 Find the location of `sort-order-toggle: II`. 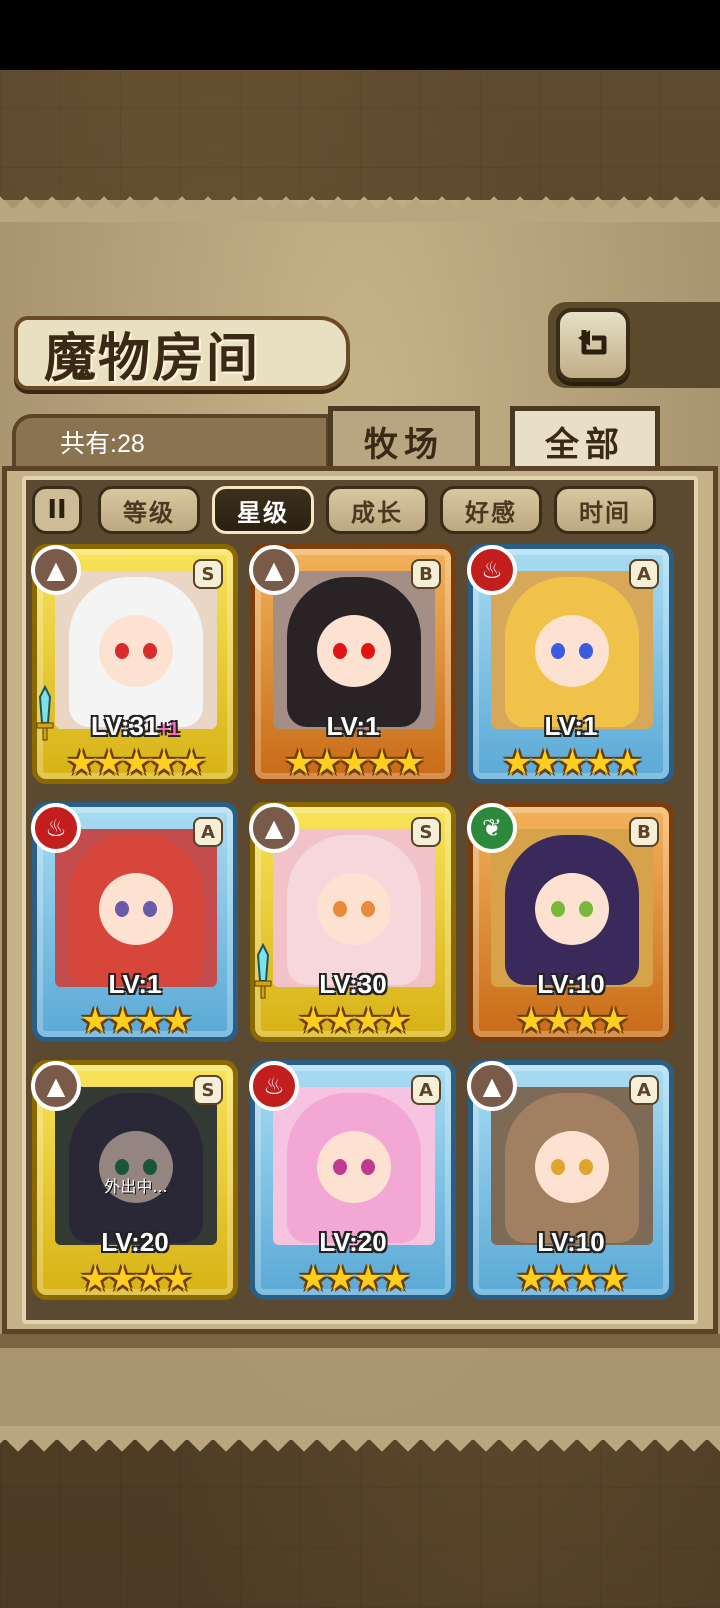

sort-order-toggle: II is located at coordinates (57, 510).